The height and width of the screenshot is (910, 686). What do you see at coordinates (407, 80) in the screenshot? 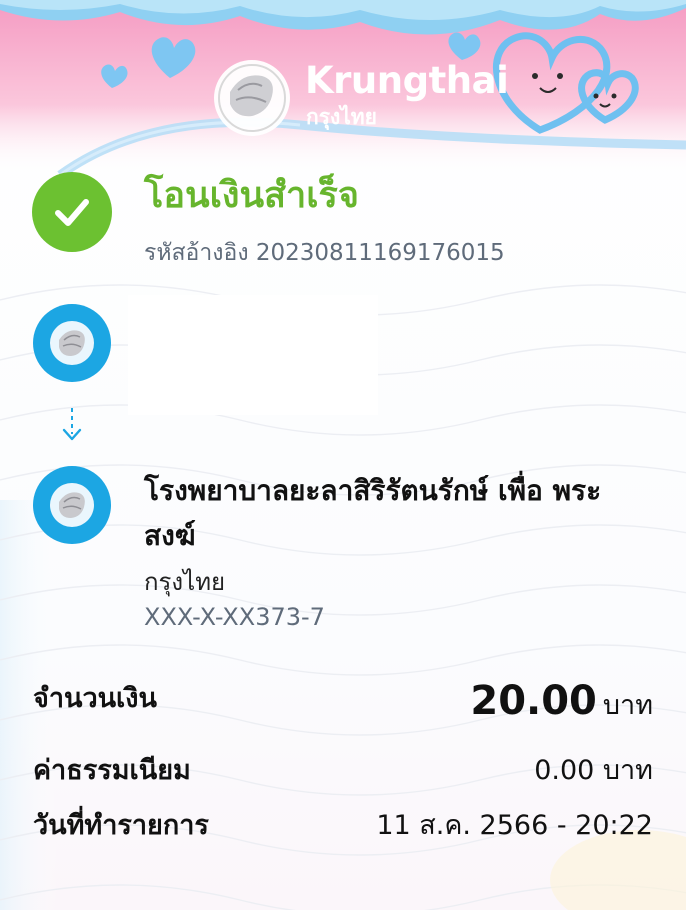
I see `brand-name: Krungthai` at bounding box center [407, 80].